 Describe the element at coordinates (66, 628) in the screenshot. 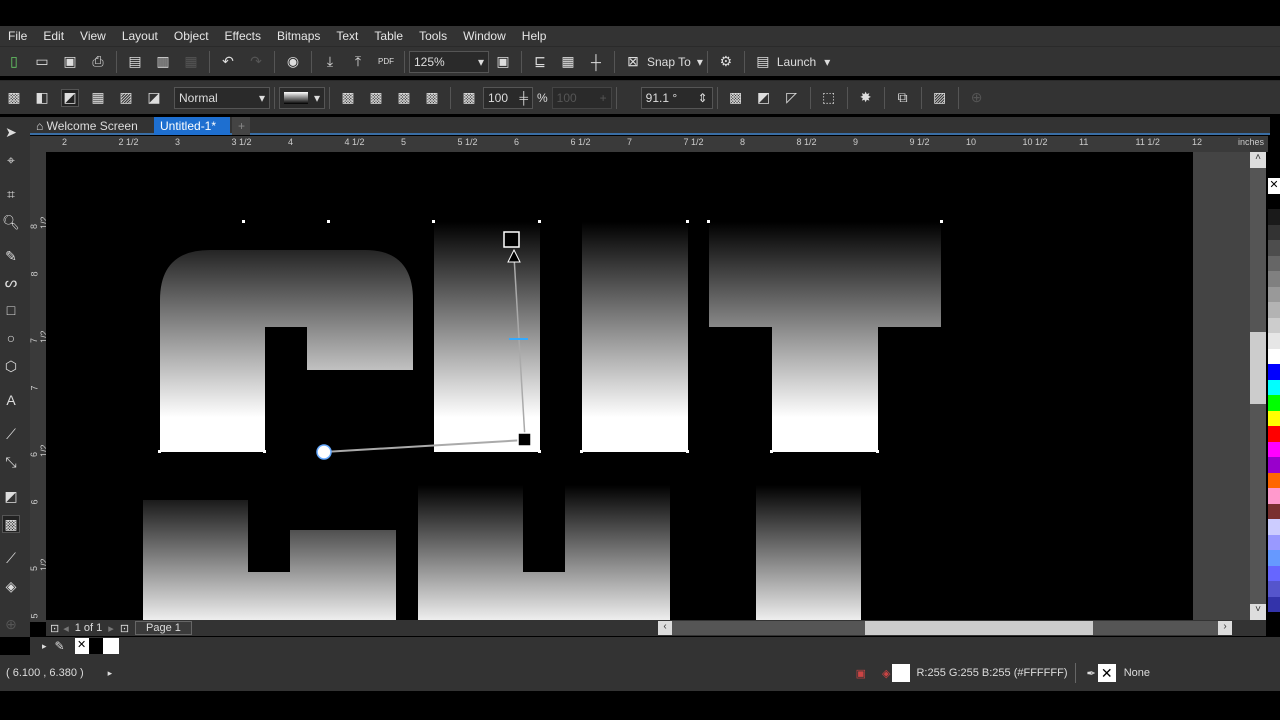

I see `prev-page-icon: ◂` at that location.